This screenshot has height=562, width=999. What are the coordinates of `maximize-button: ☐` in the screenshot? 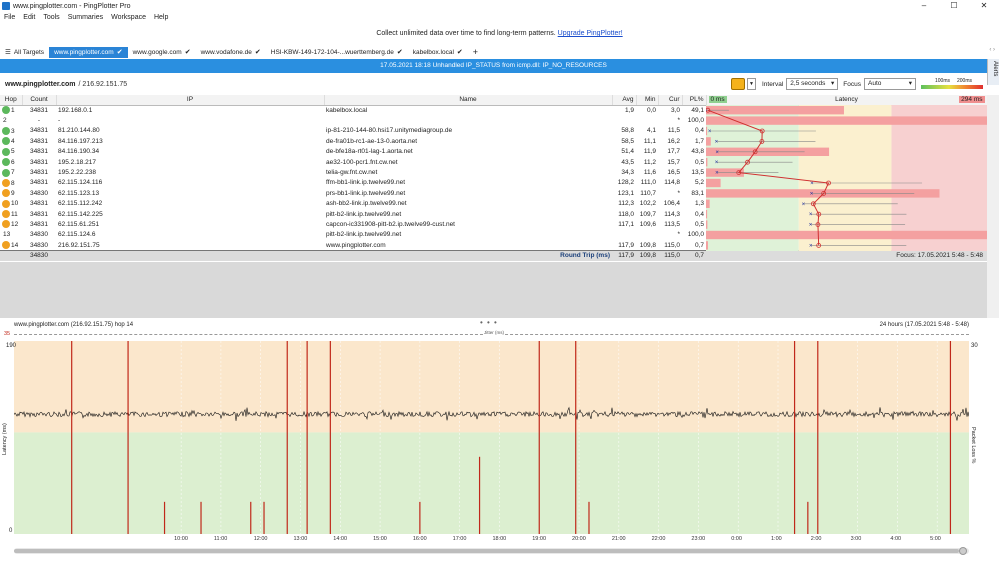 It's located at (954, 6).